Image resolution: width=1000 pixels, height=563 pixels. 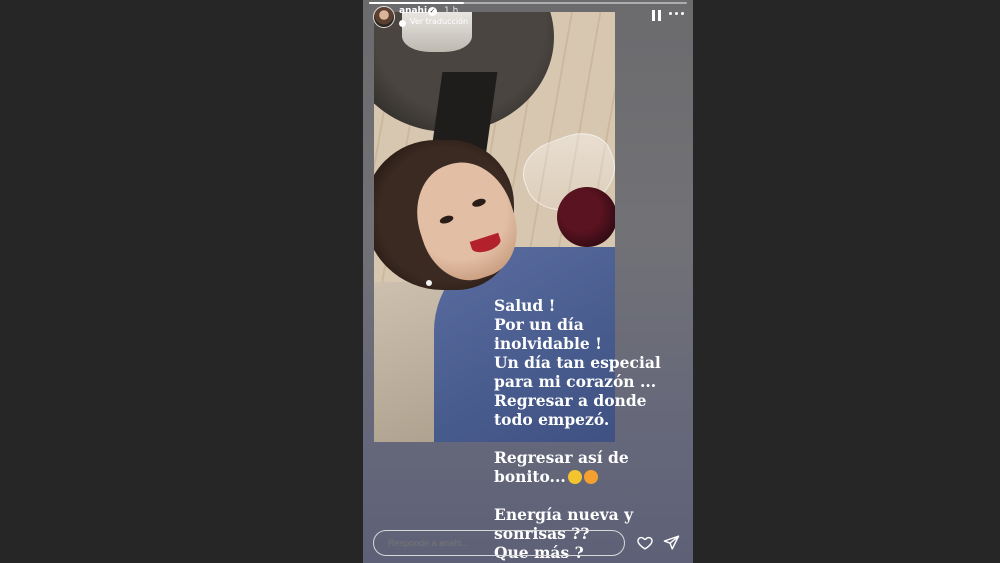 I want to click on caption-line: Regresar así de, so click(x=561, y=457).